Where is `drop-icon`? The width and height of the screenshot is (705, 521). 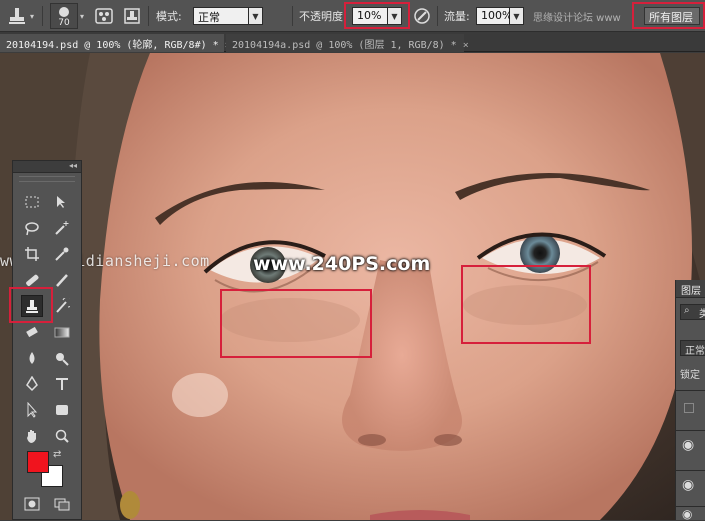 drop-icon is located at coordinates (32, 358).